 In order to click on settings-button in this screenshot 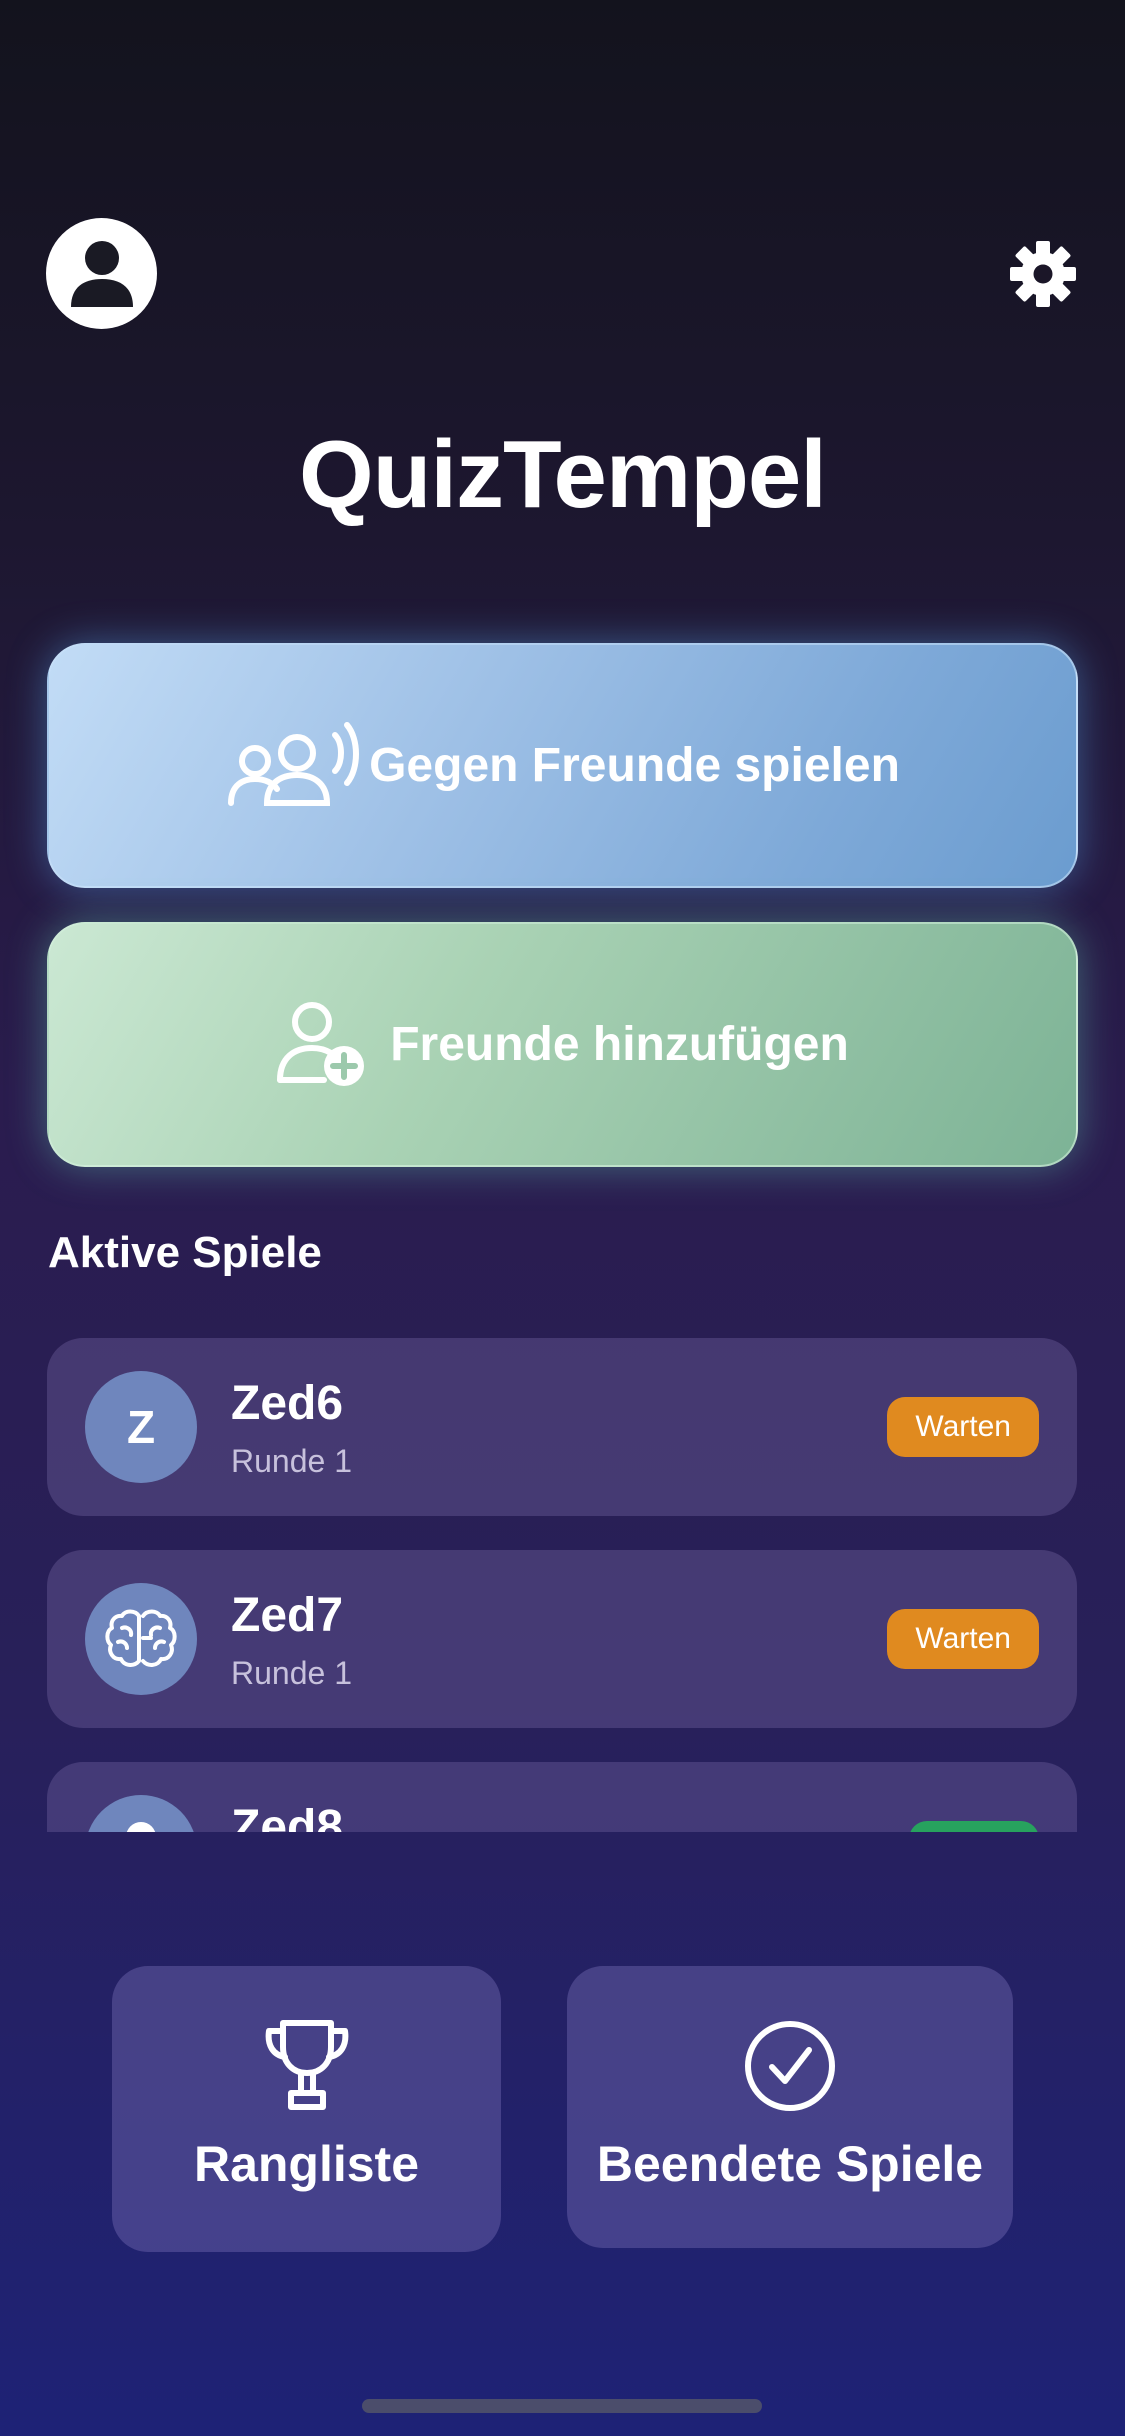, I will do `click(1043, 274)`.